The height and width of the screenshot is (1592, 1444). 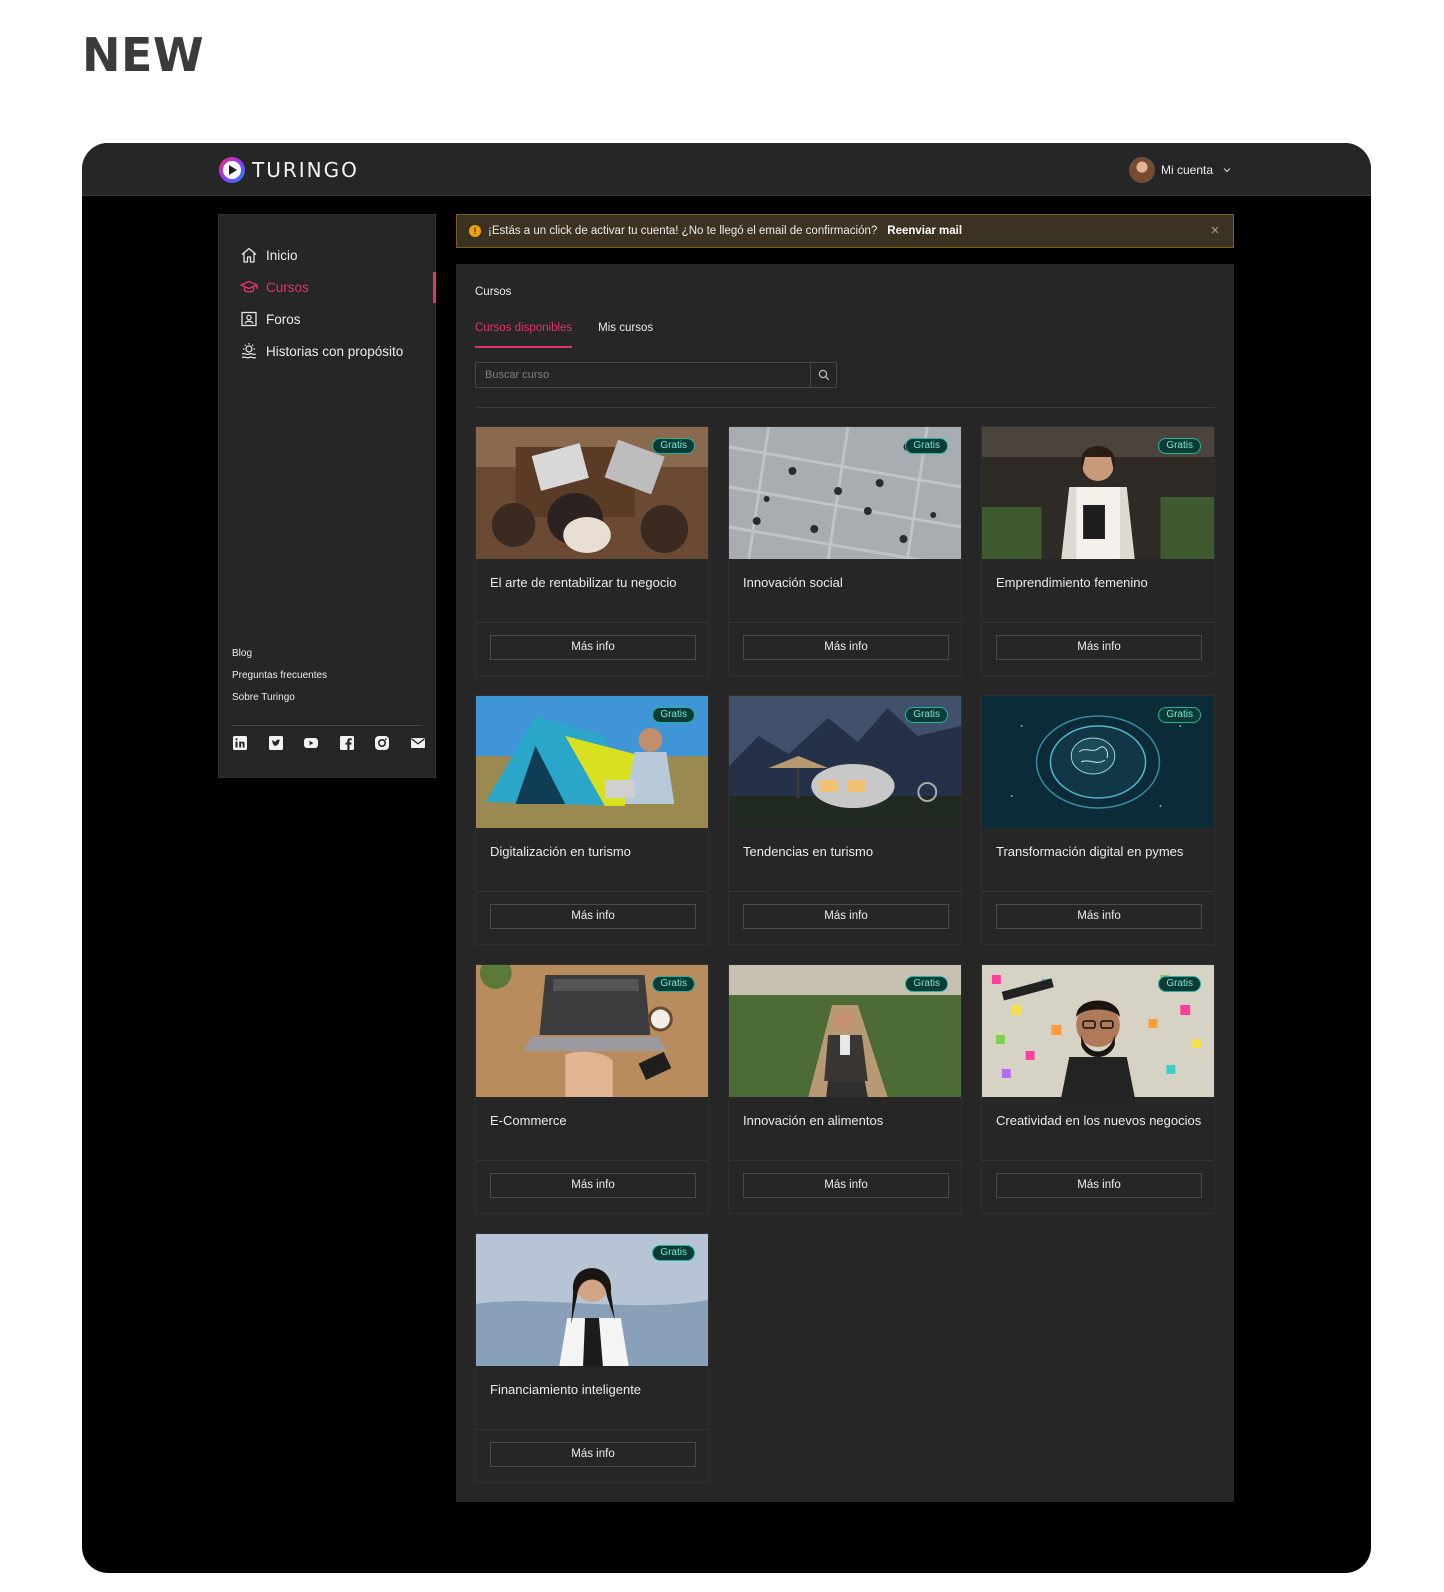 I want to click on tab-mis-cursos: Mis cursos, so click(x=625, y=335).